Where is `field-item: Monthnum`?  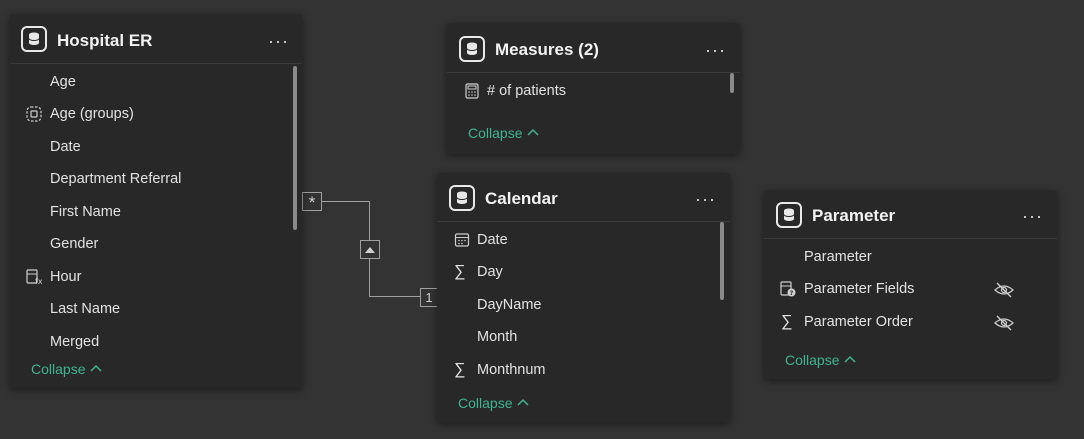
field-item: Monthnum is located at coordinates (511, 370).